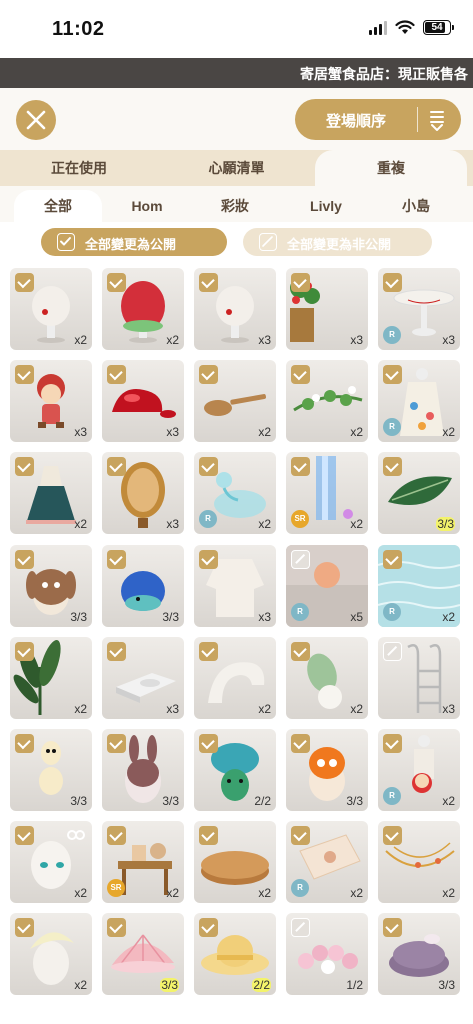  What do you see at coordinates (58, 206) in the screenshot?
I see `tab-all: 全部` at bounding box center [58, 206].